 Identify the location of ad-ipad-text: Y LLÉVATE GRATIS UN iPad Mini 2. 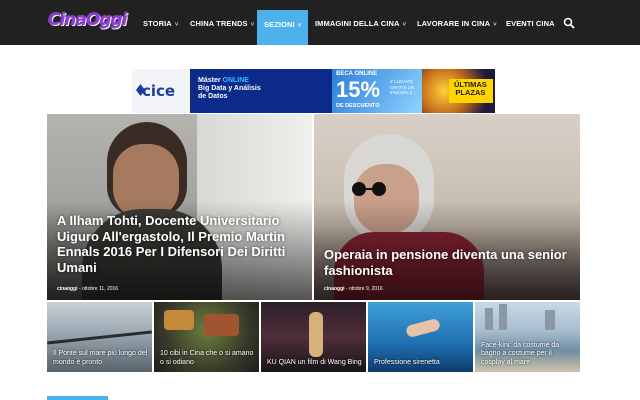
(402, 87).